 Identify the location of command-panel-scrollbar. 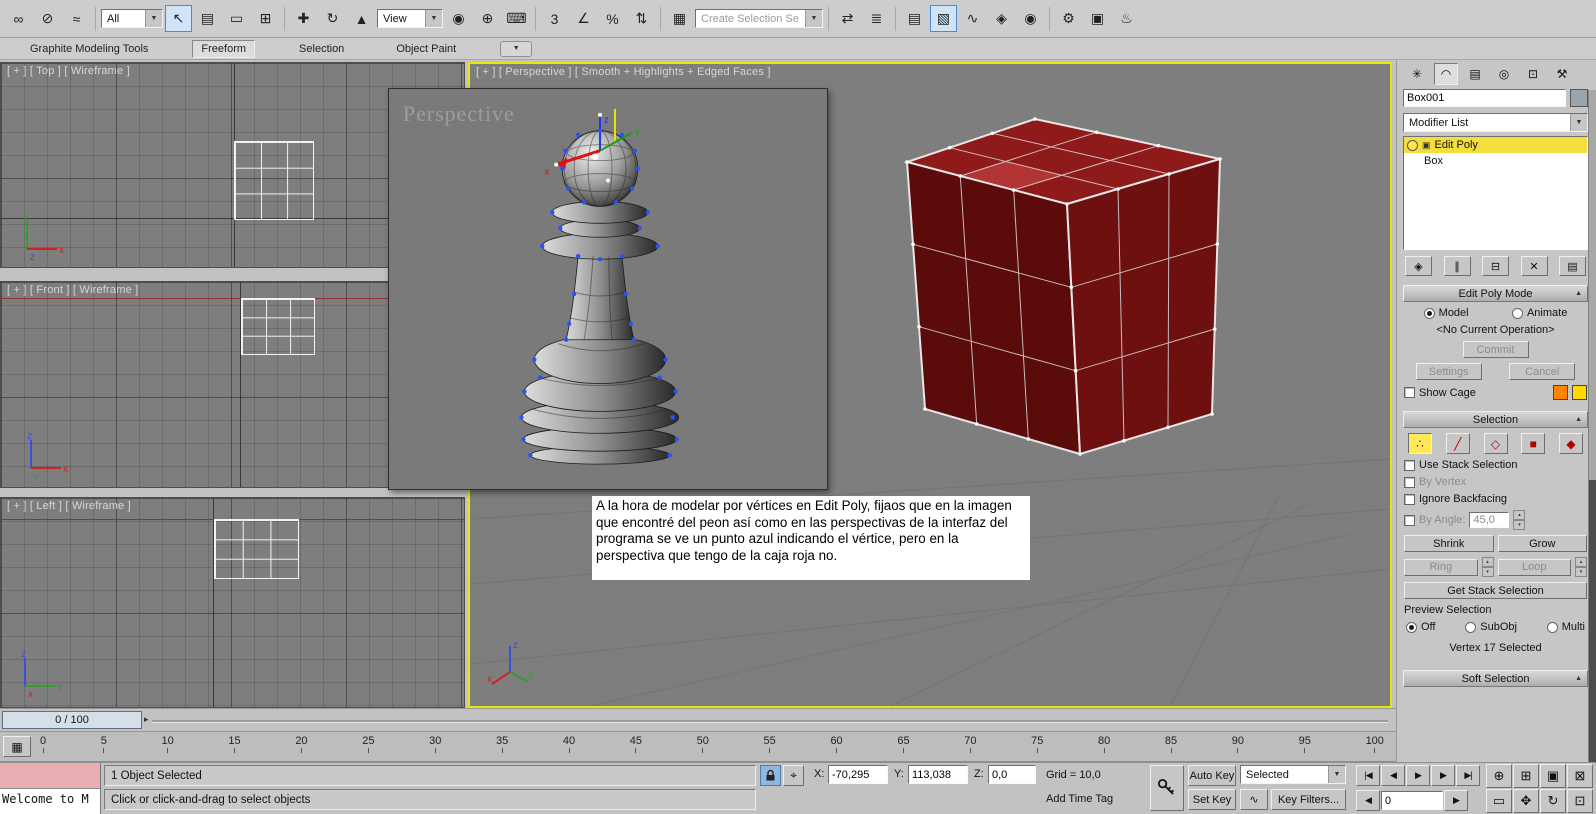
(1592, 430).